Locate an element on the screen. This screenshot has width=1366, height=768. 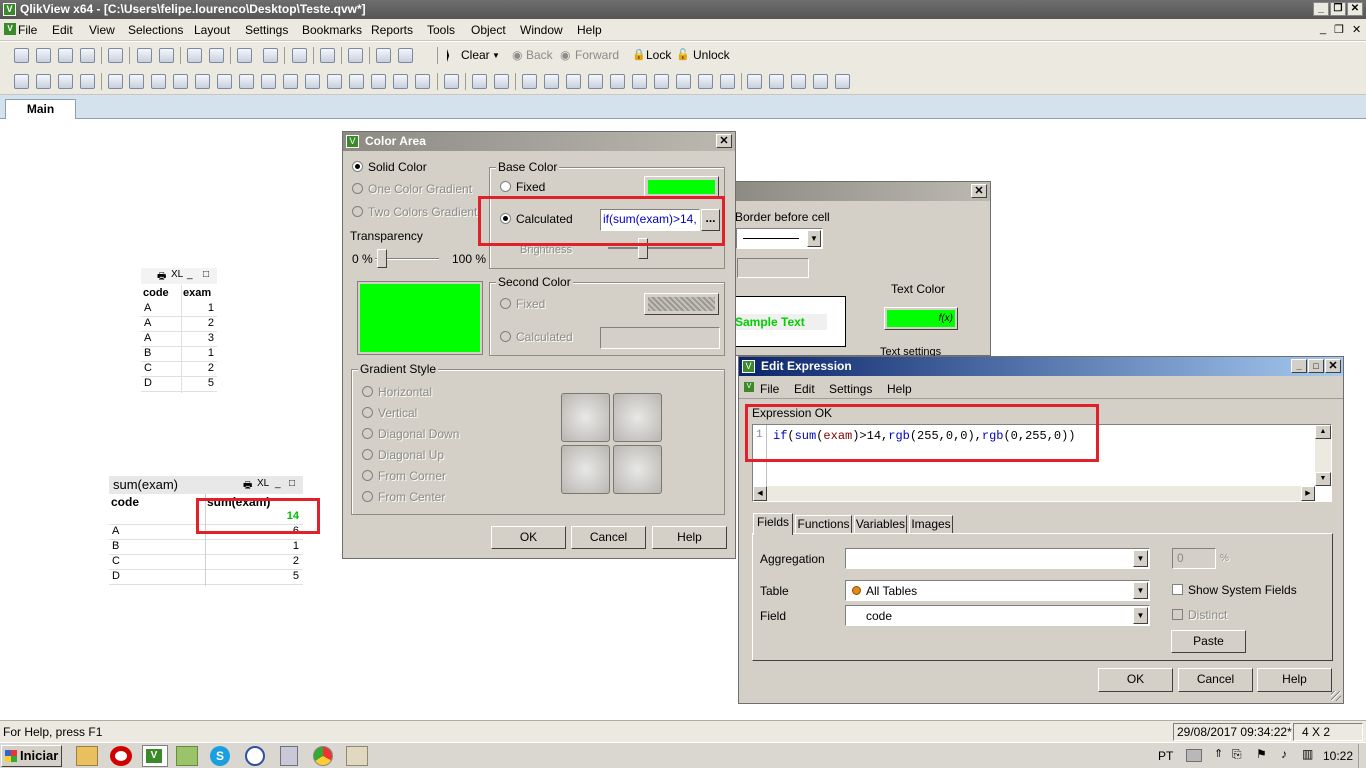
resize-grip-icon is located at coordinates (1336, 696).